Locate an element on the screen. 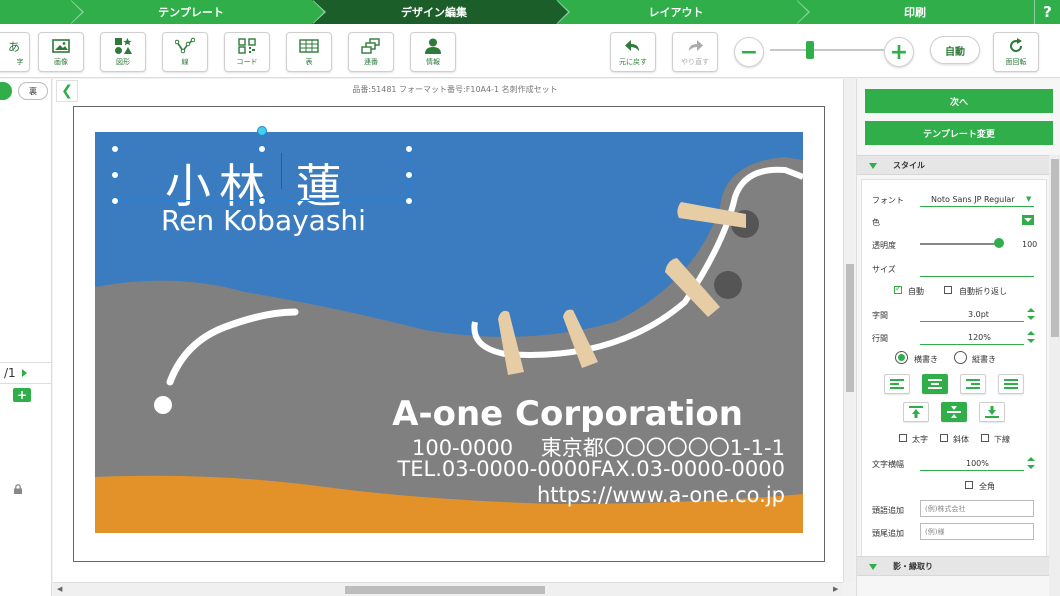 This screenshot has width=1060, height=596. resize-handle-nw is located at coordinates (115, 149).